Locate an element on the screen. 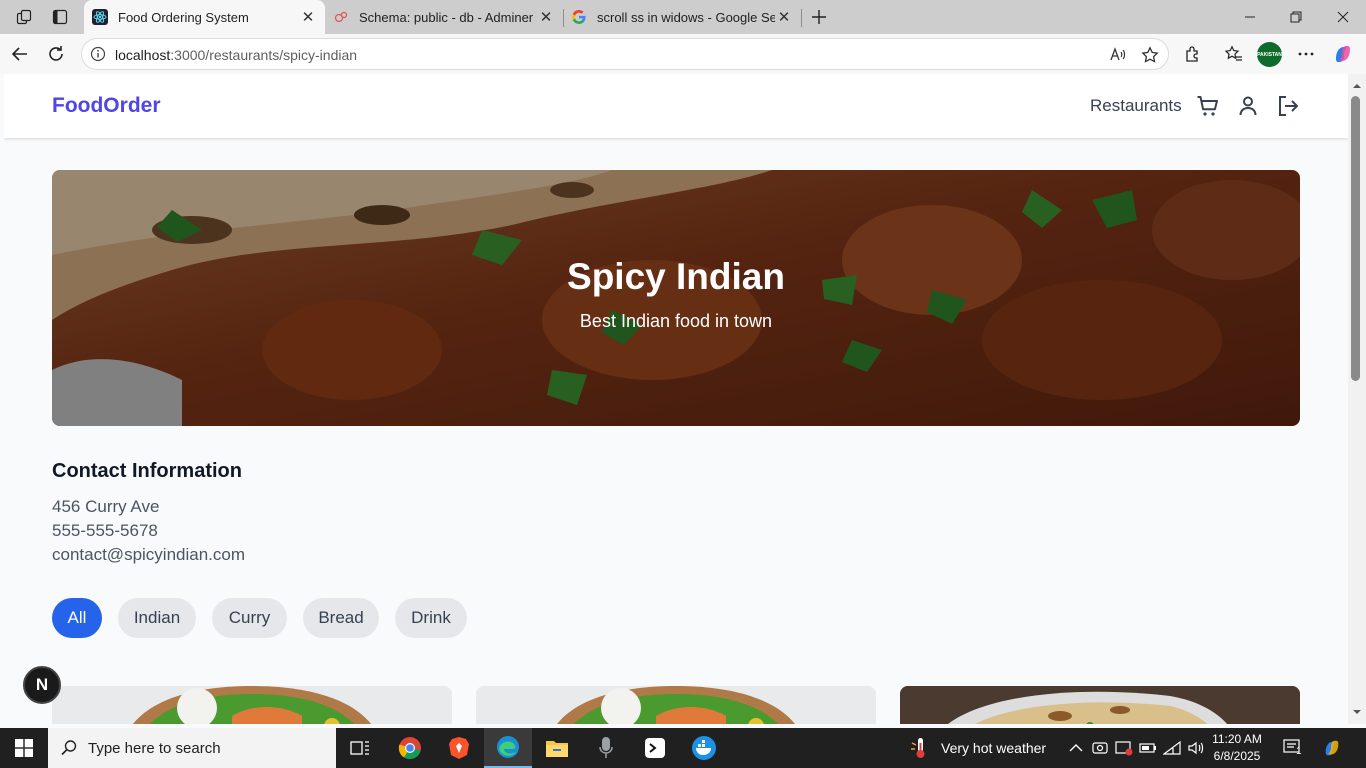 The image size is (1366, 768). filter-chip-bread: Bread is located at coordinates (341, 618).